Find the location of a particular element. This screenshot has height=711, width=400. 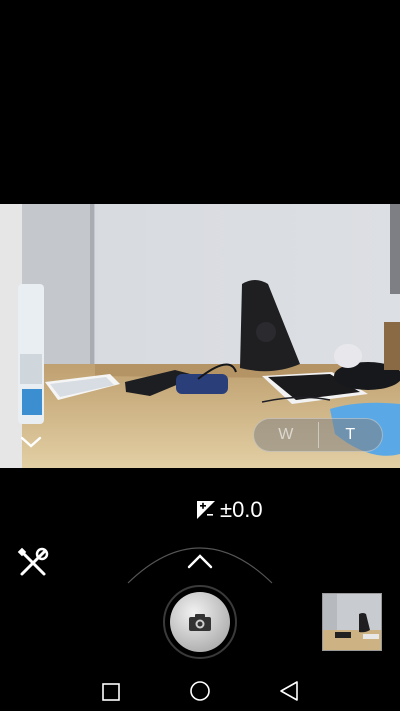

shutter-face is located at coordinates (200, 622).